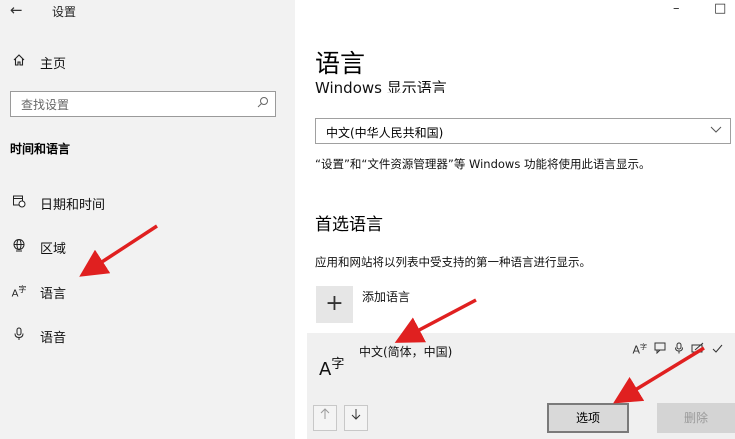  Describe the element at coordinates (64, 12) in the screenshot. I see `app-title: 设置` at that location.